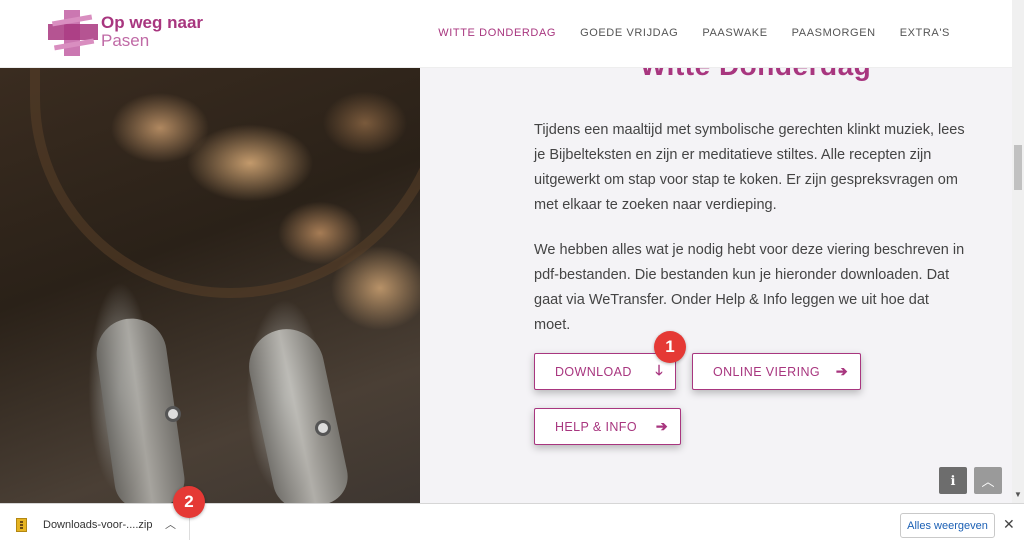  What do you see at coordinates (734, 33) in the screenshot?
I see `nav-paaswake: PAASWAKE` at bounding box center [734, 33].